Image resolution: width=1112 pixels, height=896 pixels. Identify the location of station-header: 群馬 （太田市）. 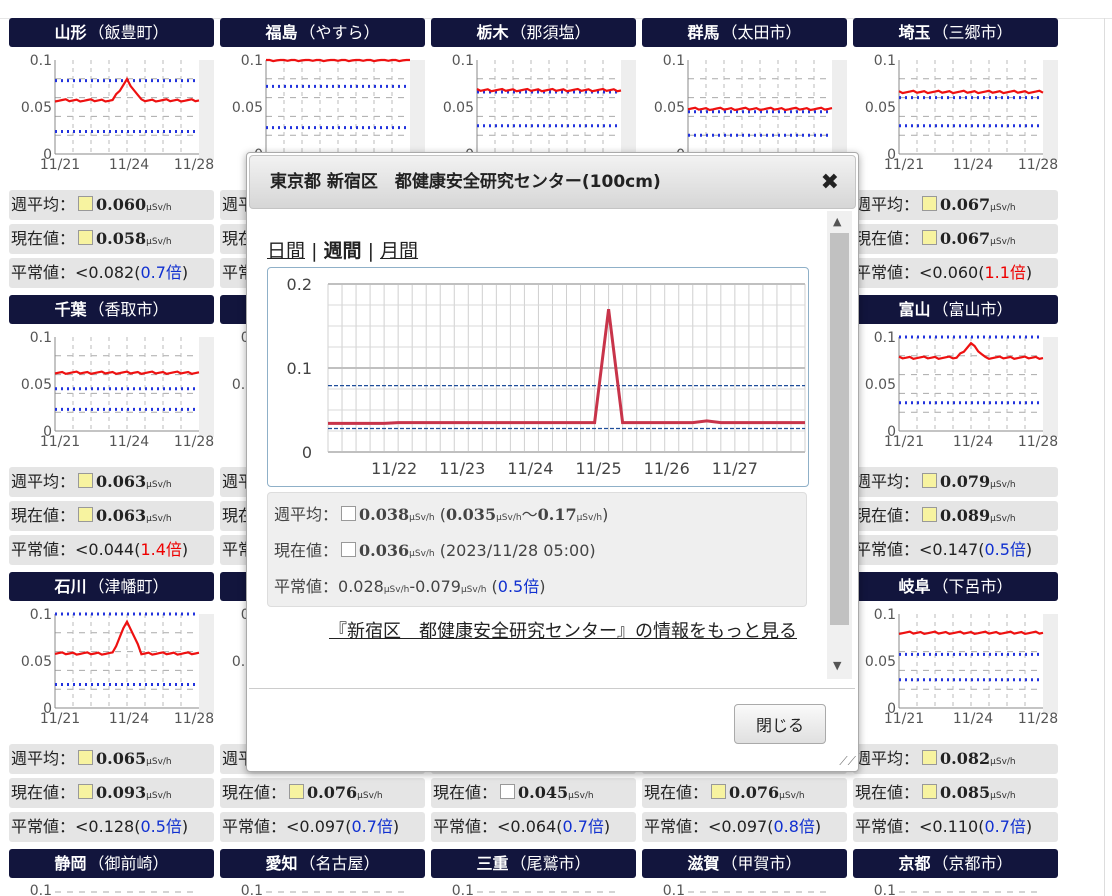
(744, 32).